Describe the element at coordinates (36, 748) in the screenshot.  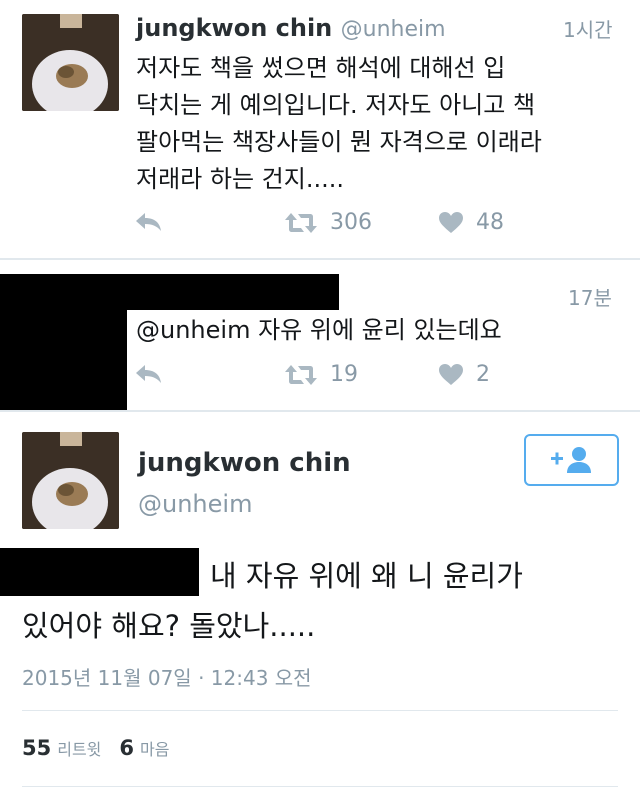
I see `retweet-total: 55` at that location.